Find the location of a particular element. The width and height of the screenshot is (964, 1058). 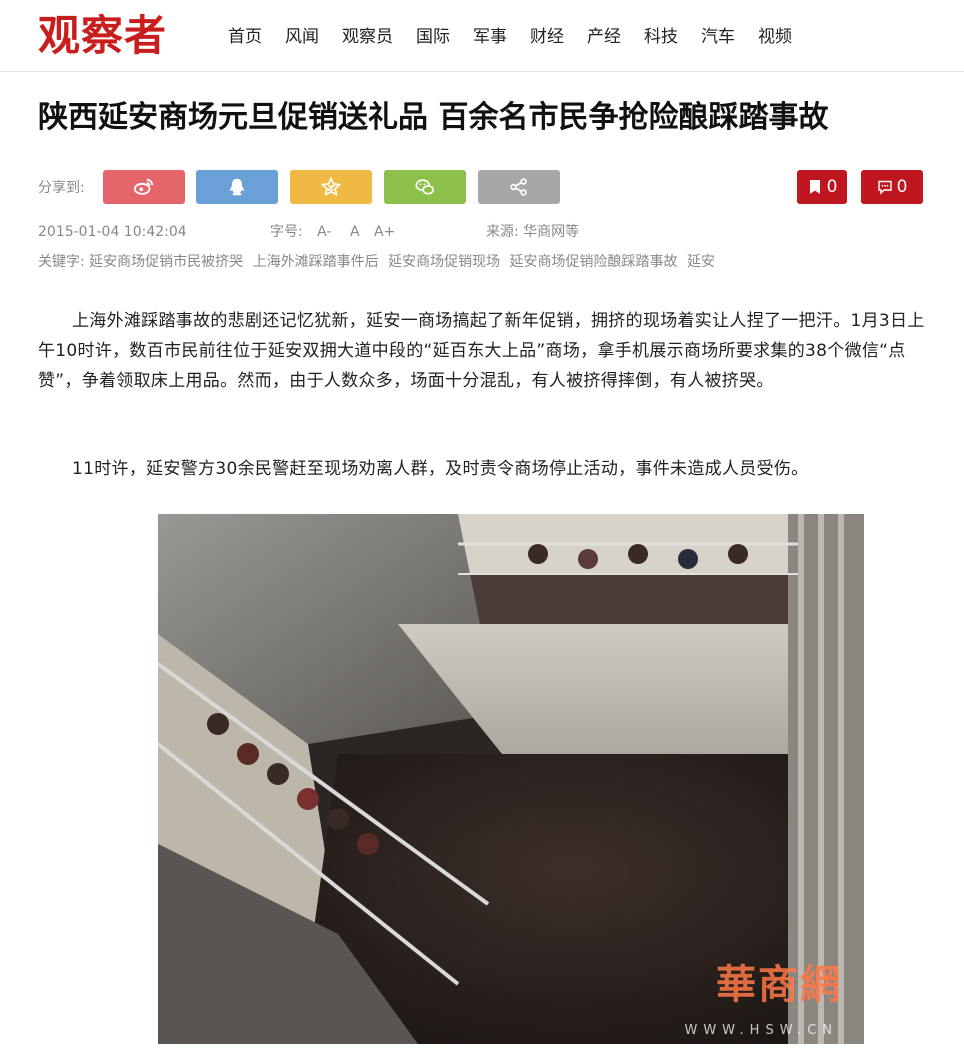

keyword-link: 上海外滩踩踏事件后 is located at coordinates (316, 262).